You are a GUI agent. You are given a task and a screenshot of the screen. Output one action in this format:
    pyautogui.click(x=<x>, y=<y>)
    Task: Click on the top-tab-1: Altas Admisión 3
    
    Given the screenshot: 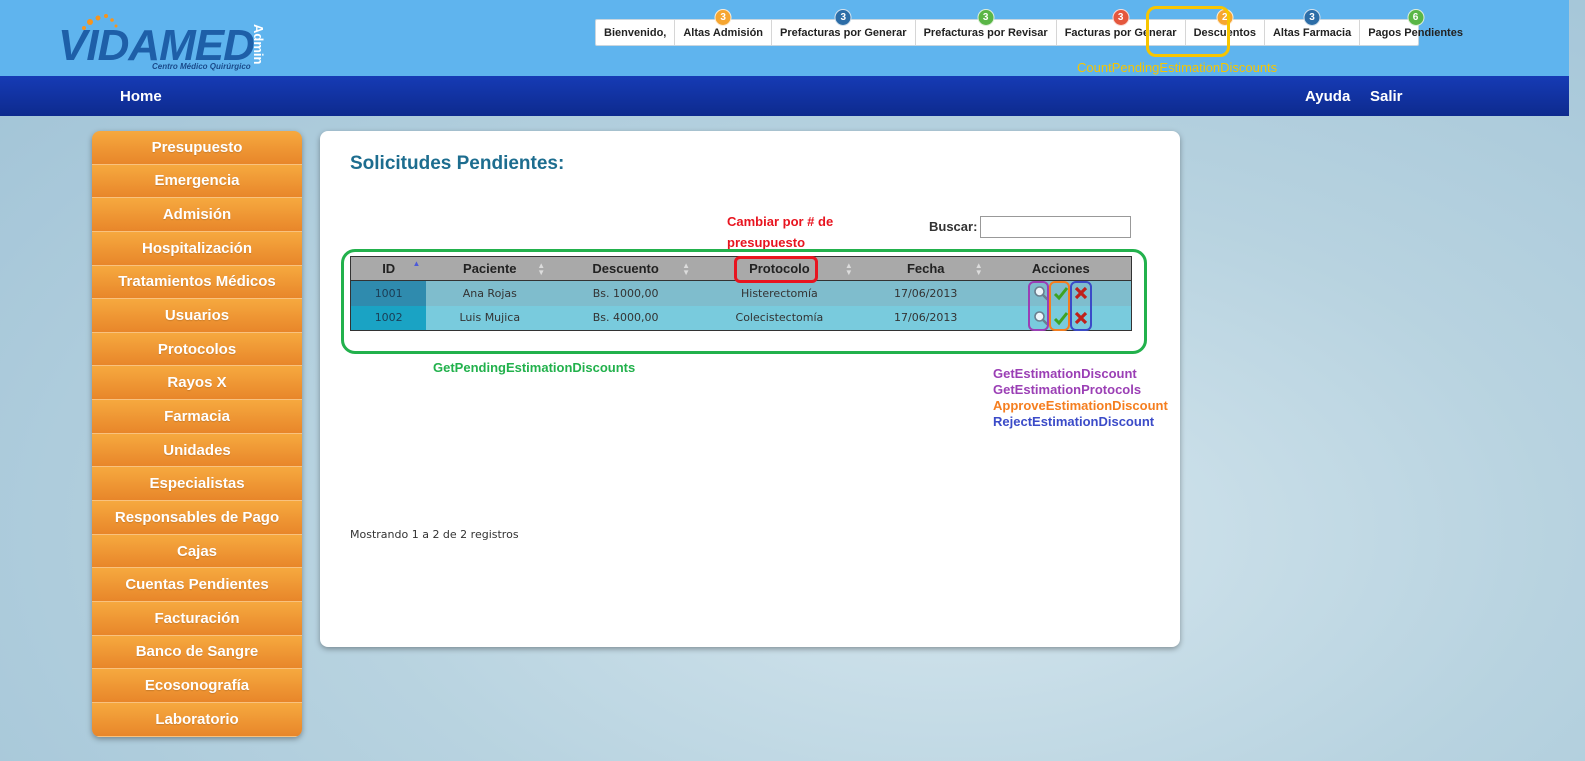 What is the action you would take?
    pyautogui.click(x=724, y=27)
    